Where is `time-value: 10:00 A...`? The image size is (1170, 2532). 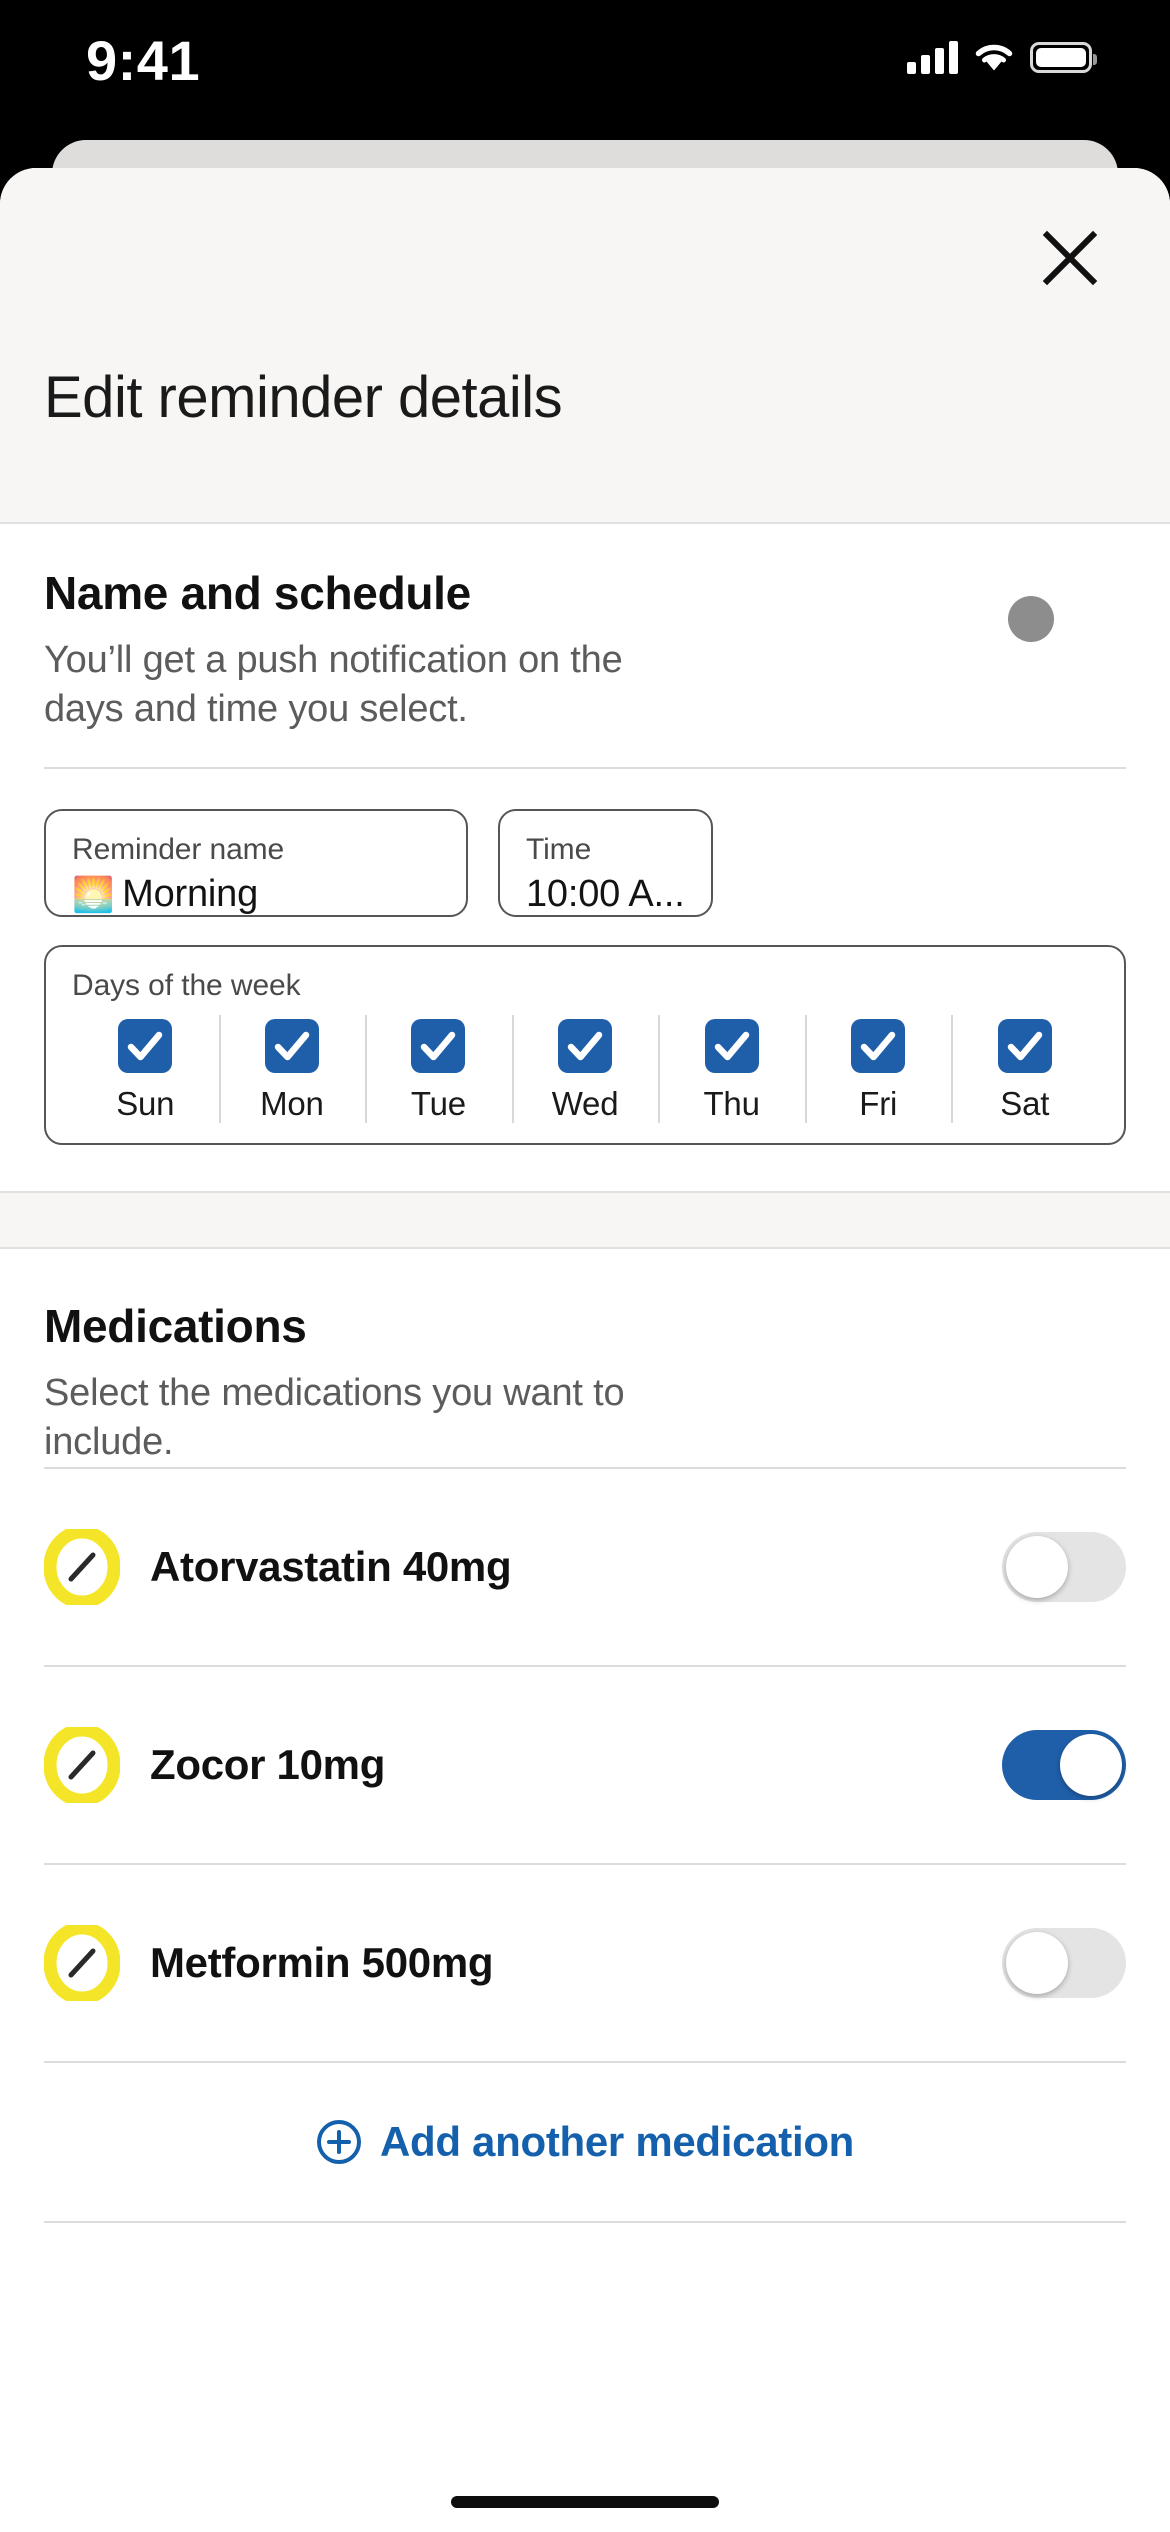
time-value: 10:00 A... is located at coordinates (605, 894).